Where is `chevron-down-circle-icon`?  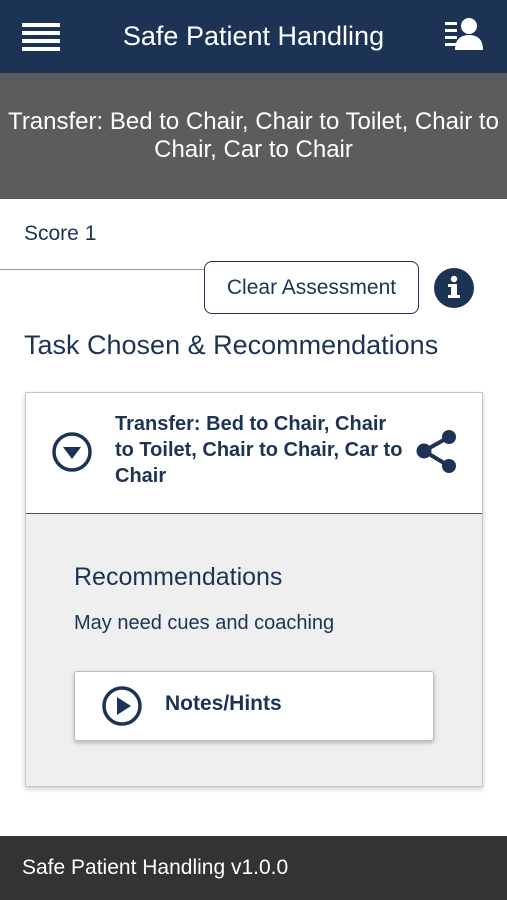
chevron-down-circle-icon is located at coordinates (72, 452).